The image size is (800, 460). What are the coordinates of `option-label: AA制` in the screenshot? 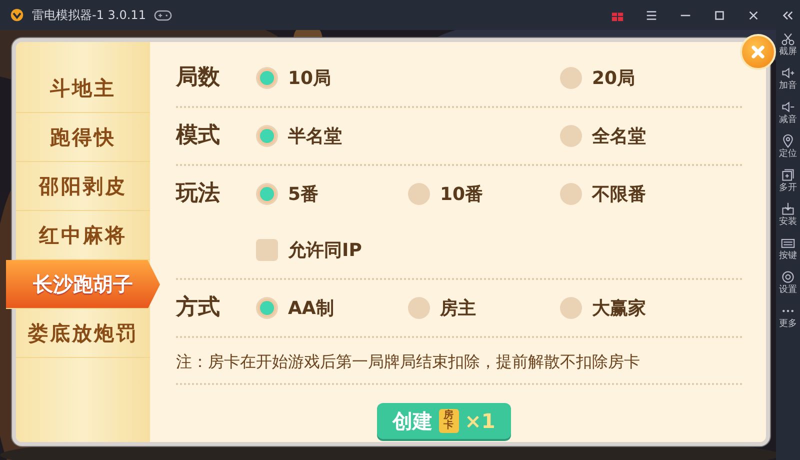 It's located at (311, 308).